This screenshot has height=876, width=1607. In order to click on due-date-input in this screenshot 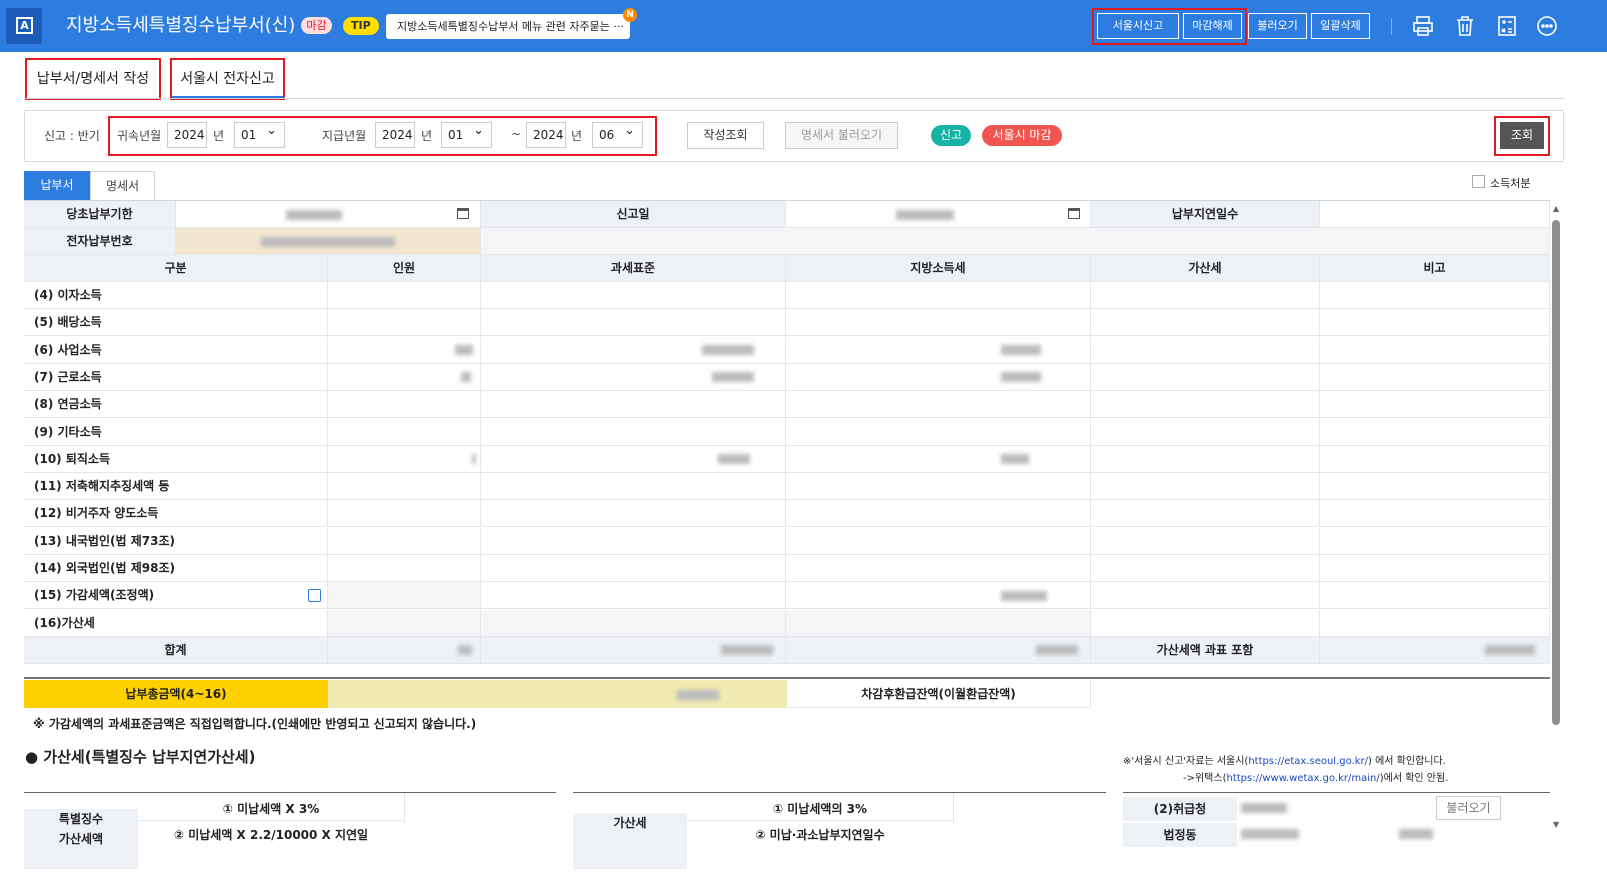, I will do `click(328, 214)`.